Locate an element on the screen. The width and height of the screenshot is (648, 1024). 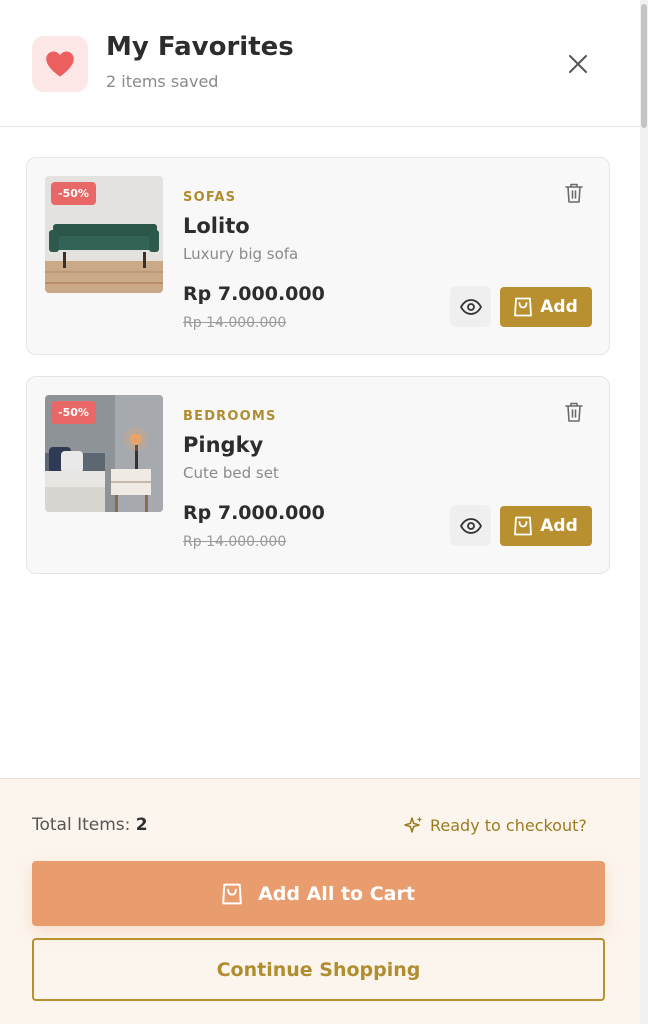
close-icon is located at coordinates (578, 64).